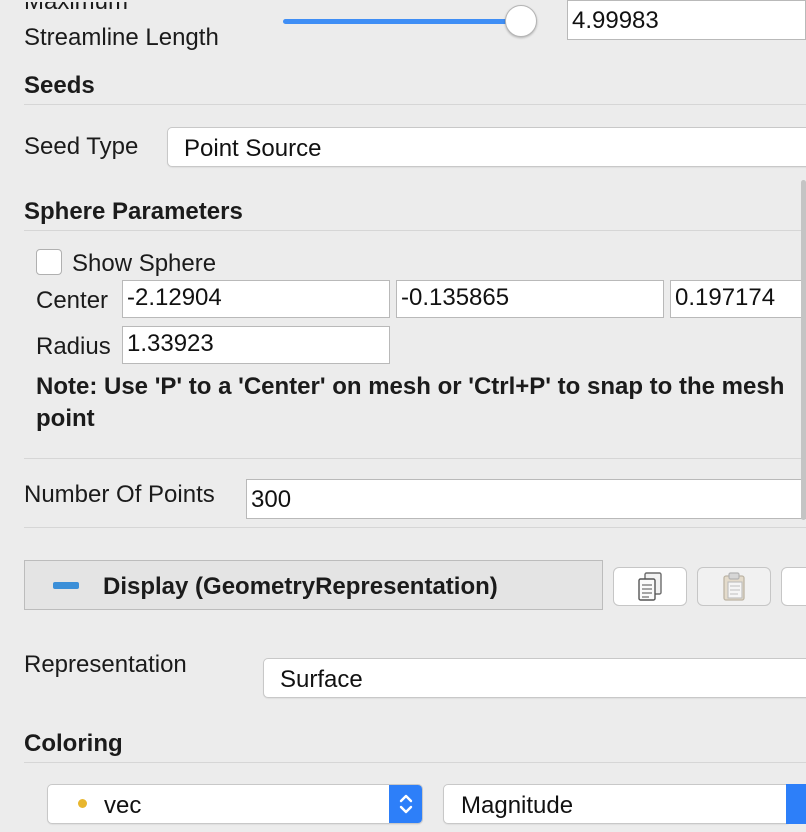  What do you see at coordinates (256, 345) in the screenshot?
I see `radius-field: 1.33923` at bounding box center [256, 345].